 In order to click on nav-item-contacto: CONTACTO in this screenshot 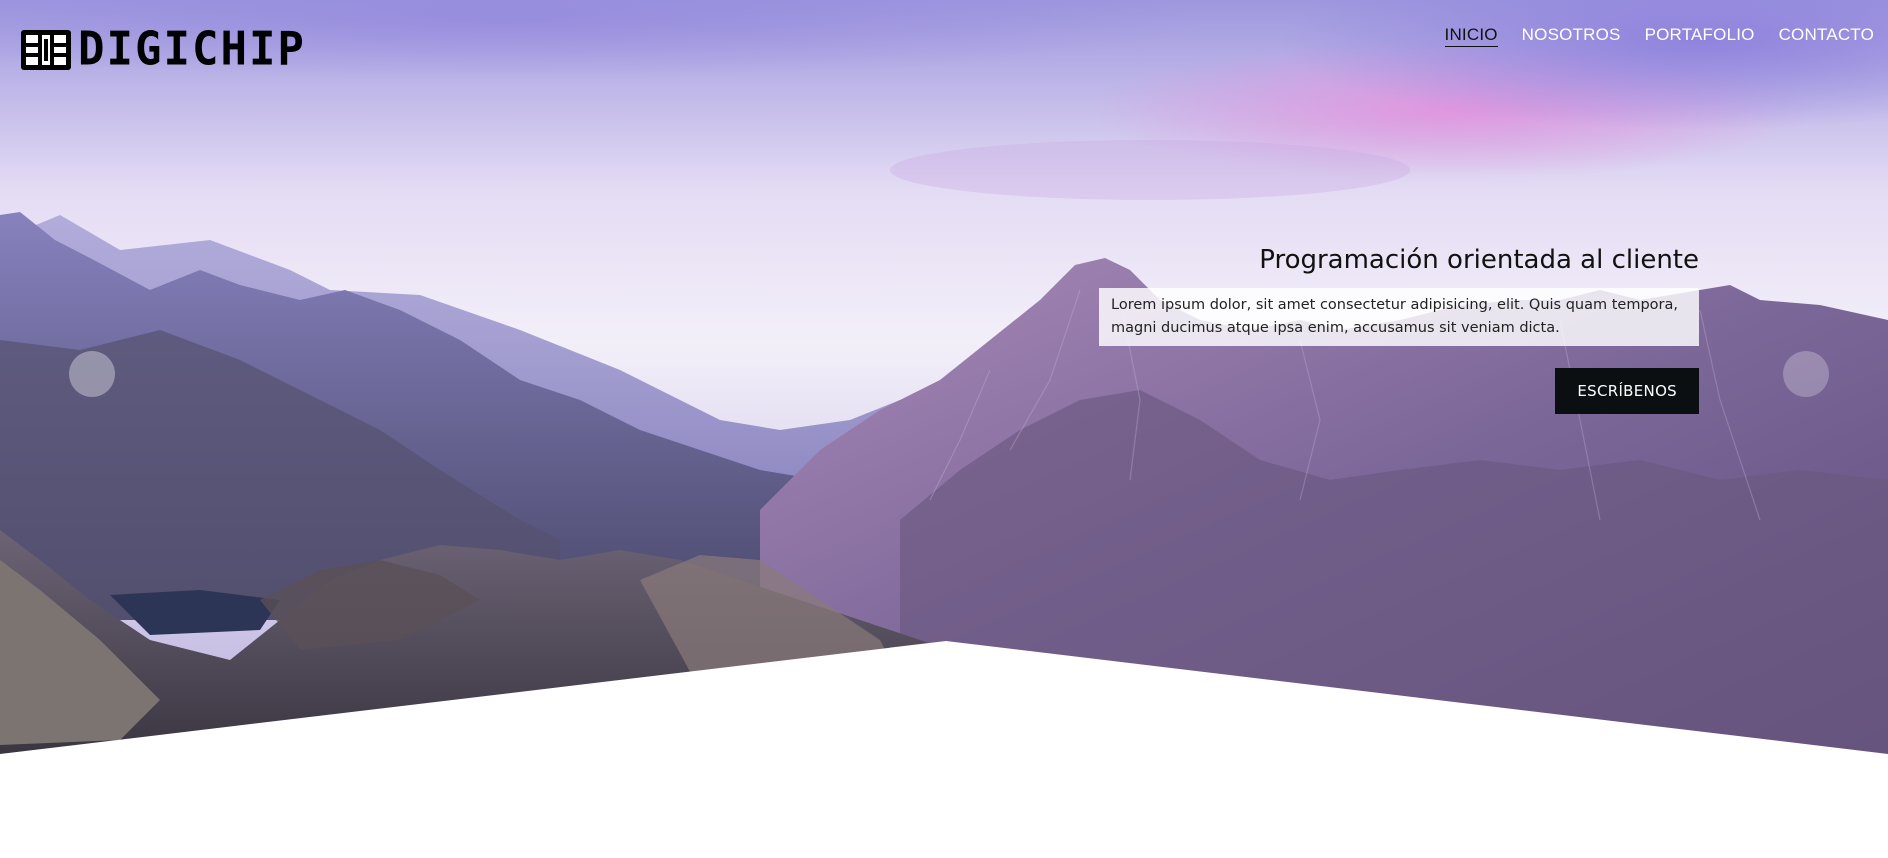, I will do `click(1826, 35)`.